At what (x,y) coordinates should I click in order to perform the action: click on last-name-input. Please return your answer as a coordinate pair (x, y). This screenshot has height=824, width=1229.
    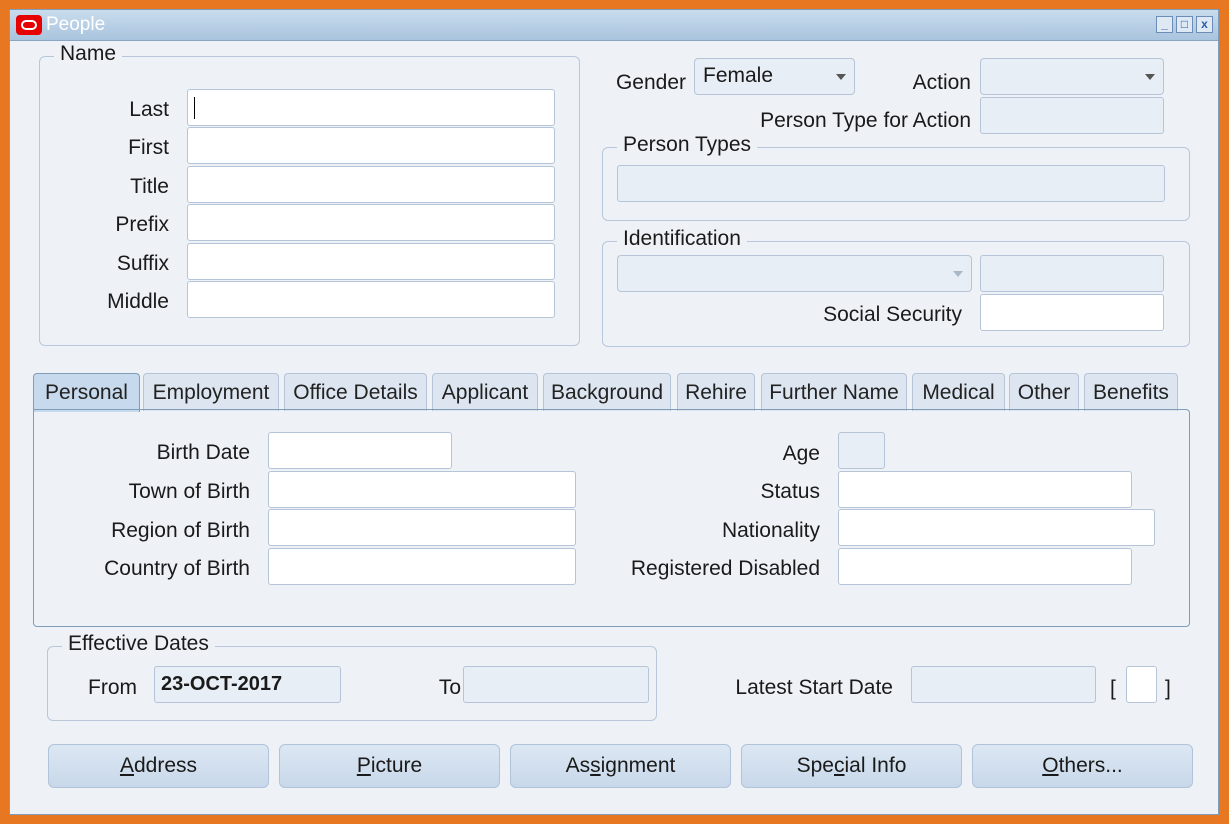
    Looking at the image, I should click on (371, 107).